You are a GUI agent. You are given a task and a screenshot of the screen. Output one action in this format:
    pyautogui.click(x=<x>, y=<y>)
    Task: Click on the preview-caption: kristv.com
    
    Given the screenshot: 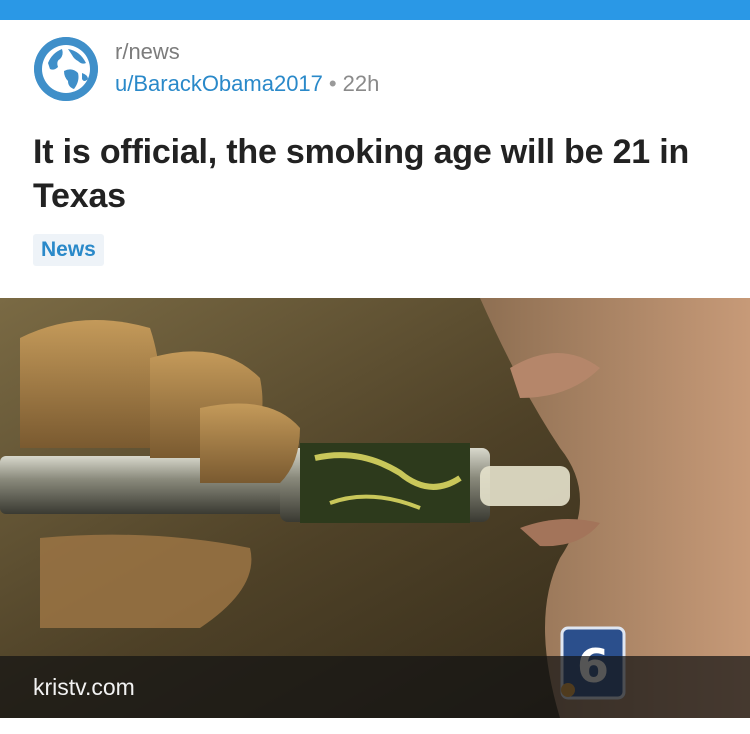 What is the action you would take?
    pyautogui.click(x=375, y=687)
    